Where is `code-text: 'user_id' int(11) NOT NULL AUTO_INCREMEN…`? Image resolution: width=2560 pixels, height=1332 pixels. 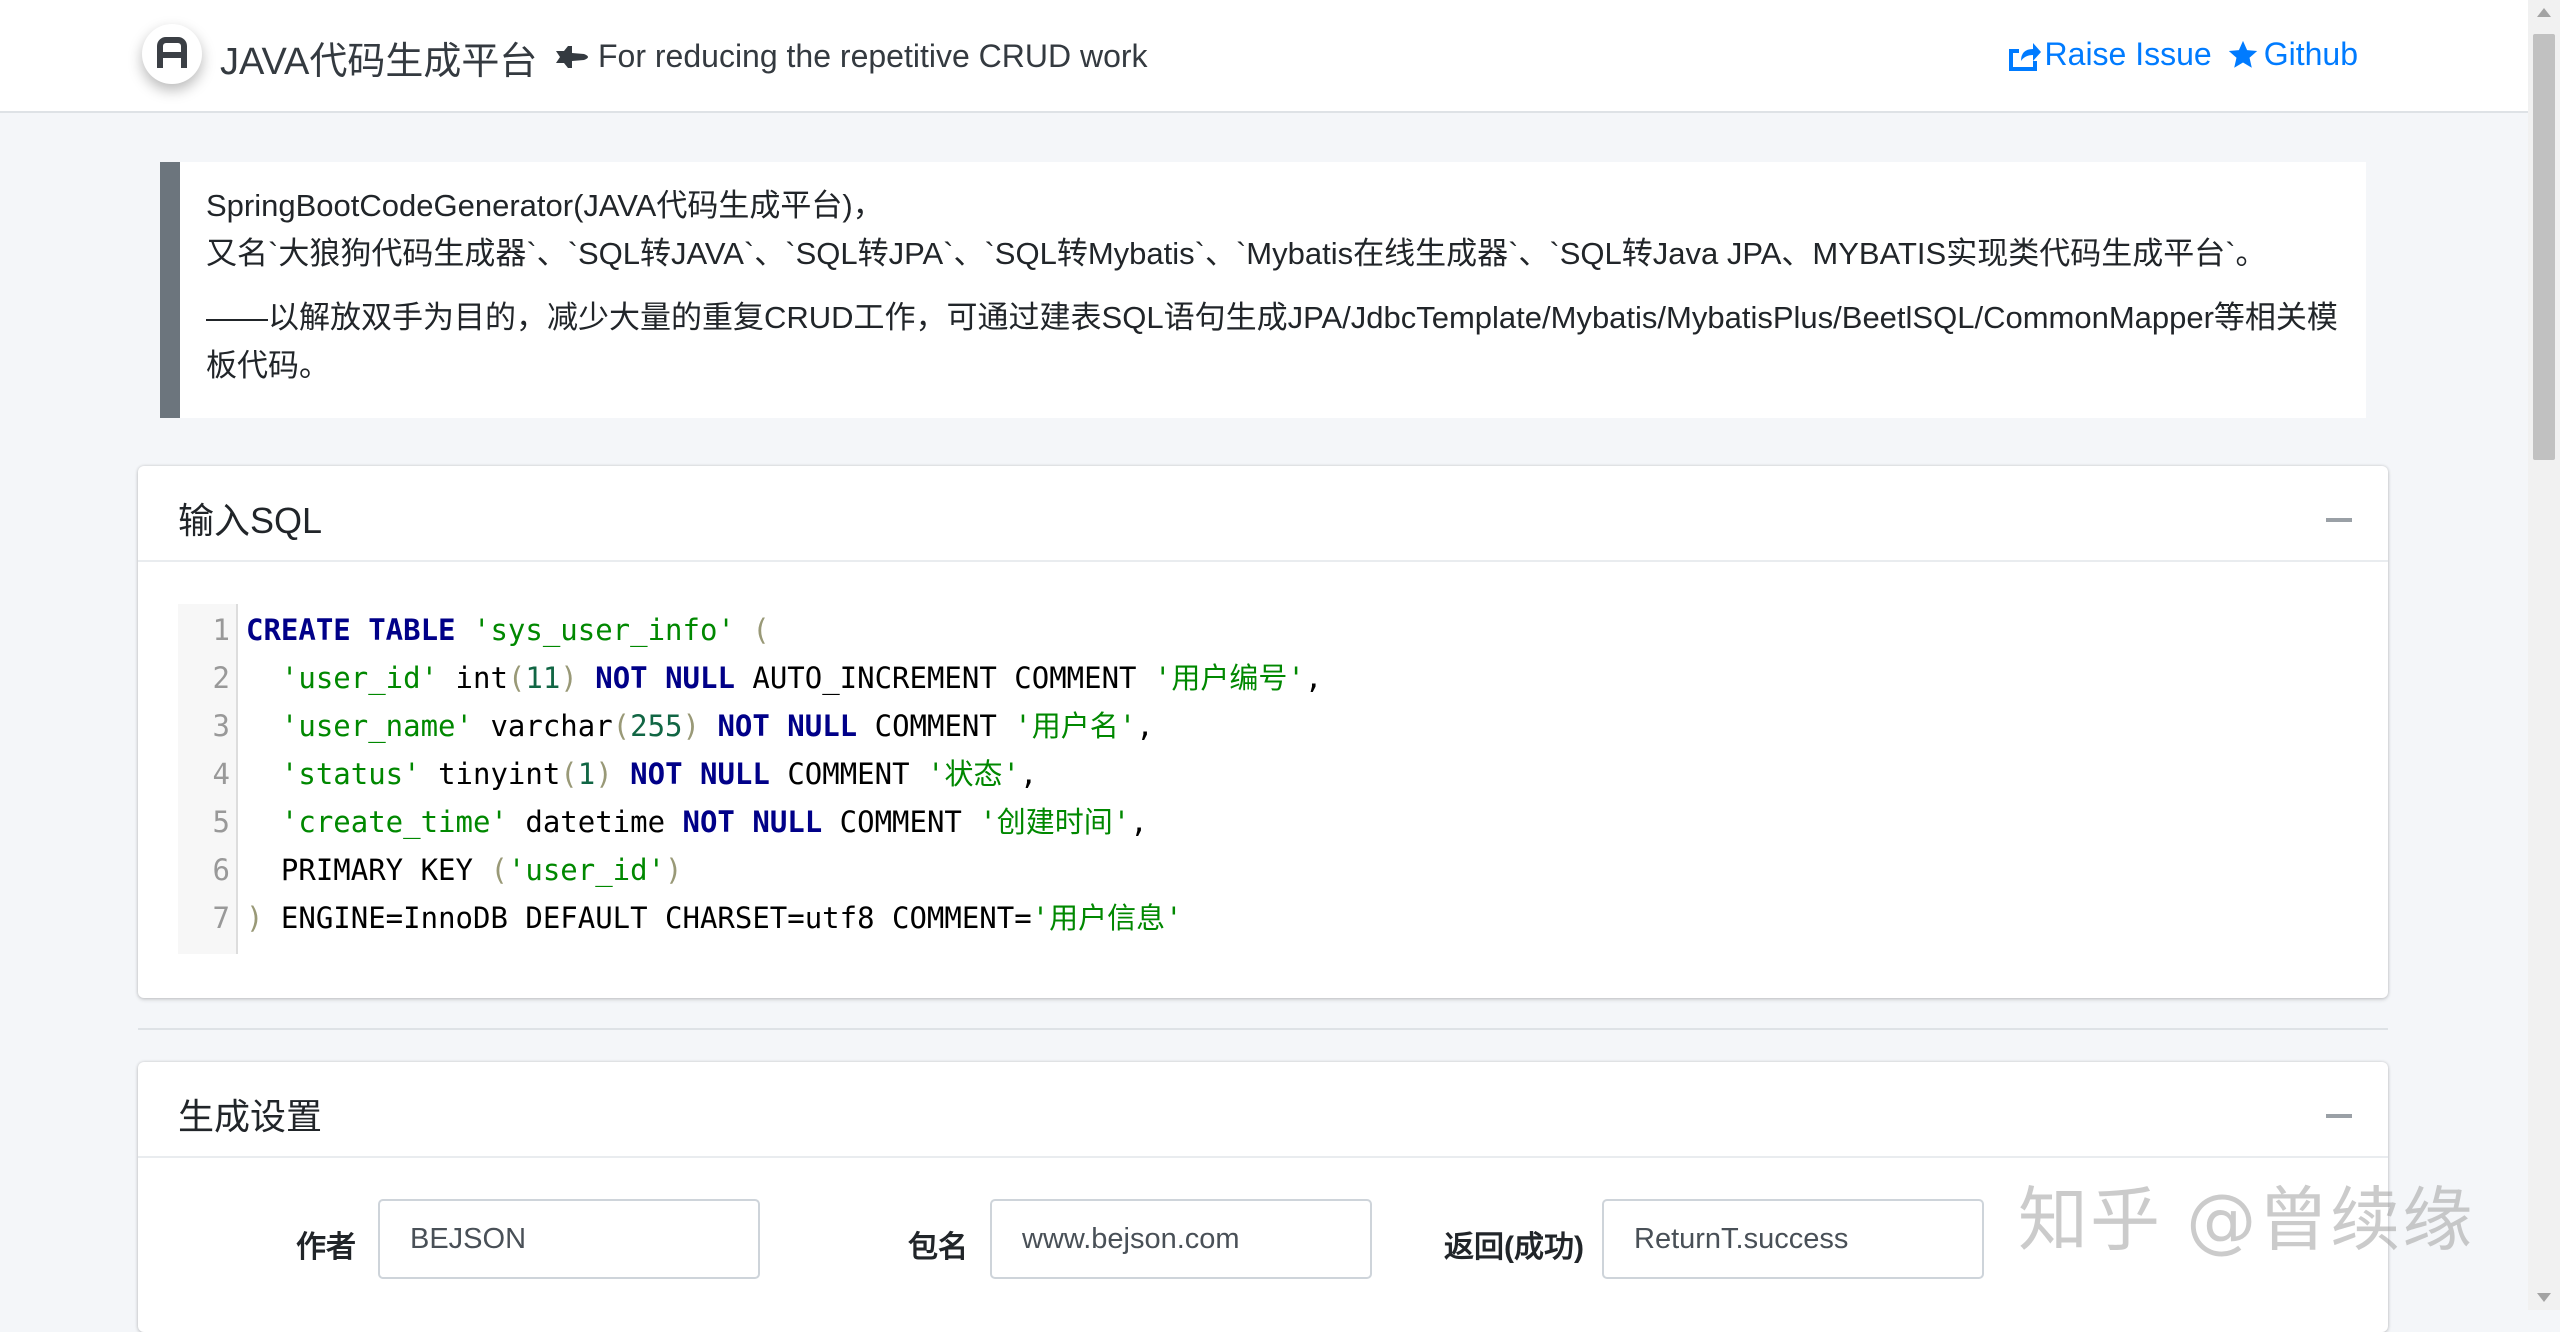 code-text: 'user_id' int(11) NOT NULL AUTO_INCREMEN… is located at coordinates (784, 678).